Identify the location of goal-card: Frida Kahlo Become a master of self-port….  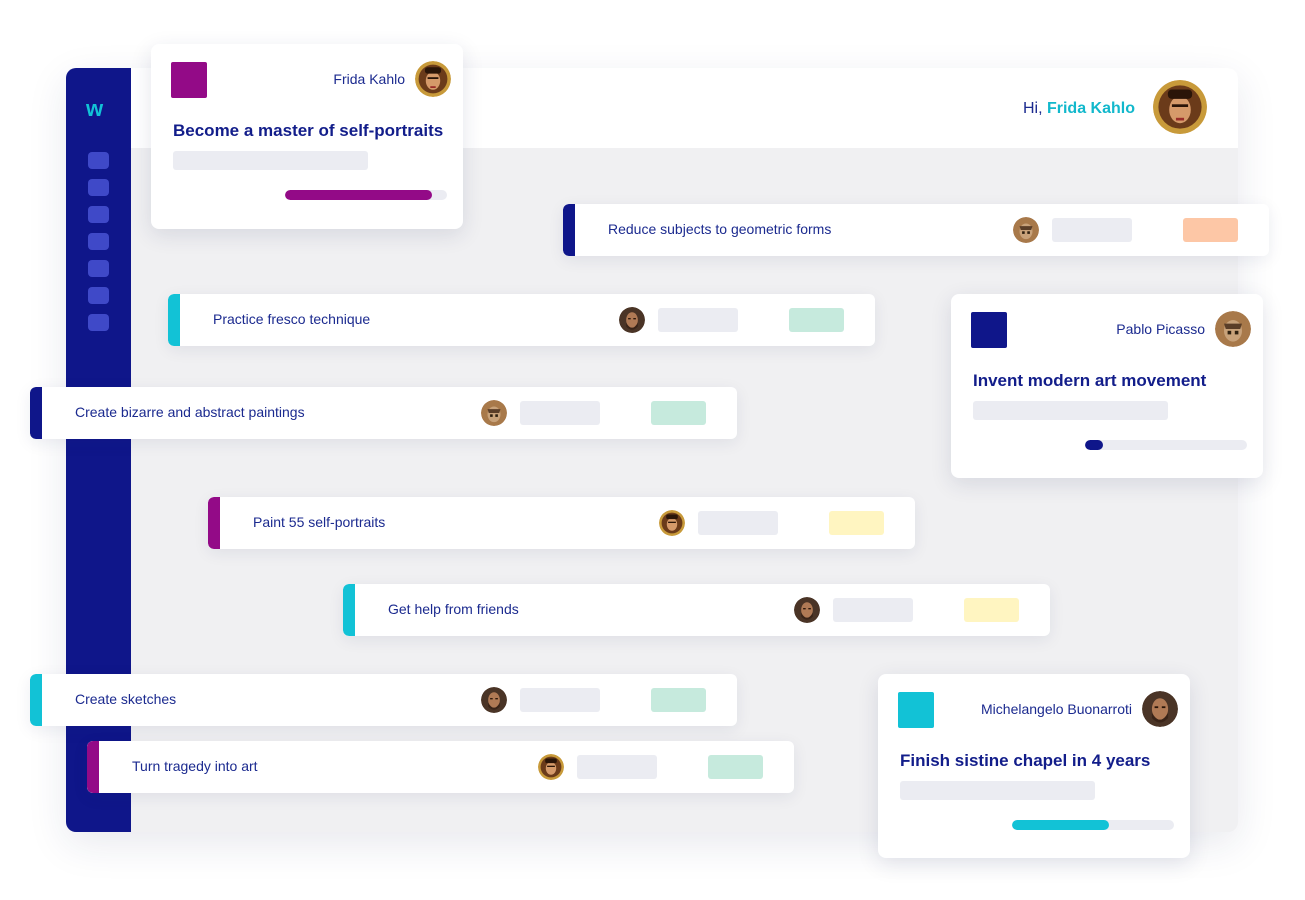
(307, 136).